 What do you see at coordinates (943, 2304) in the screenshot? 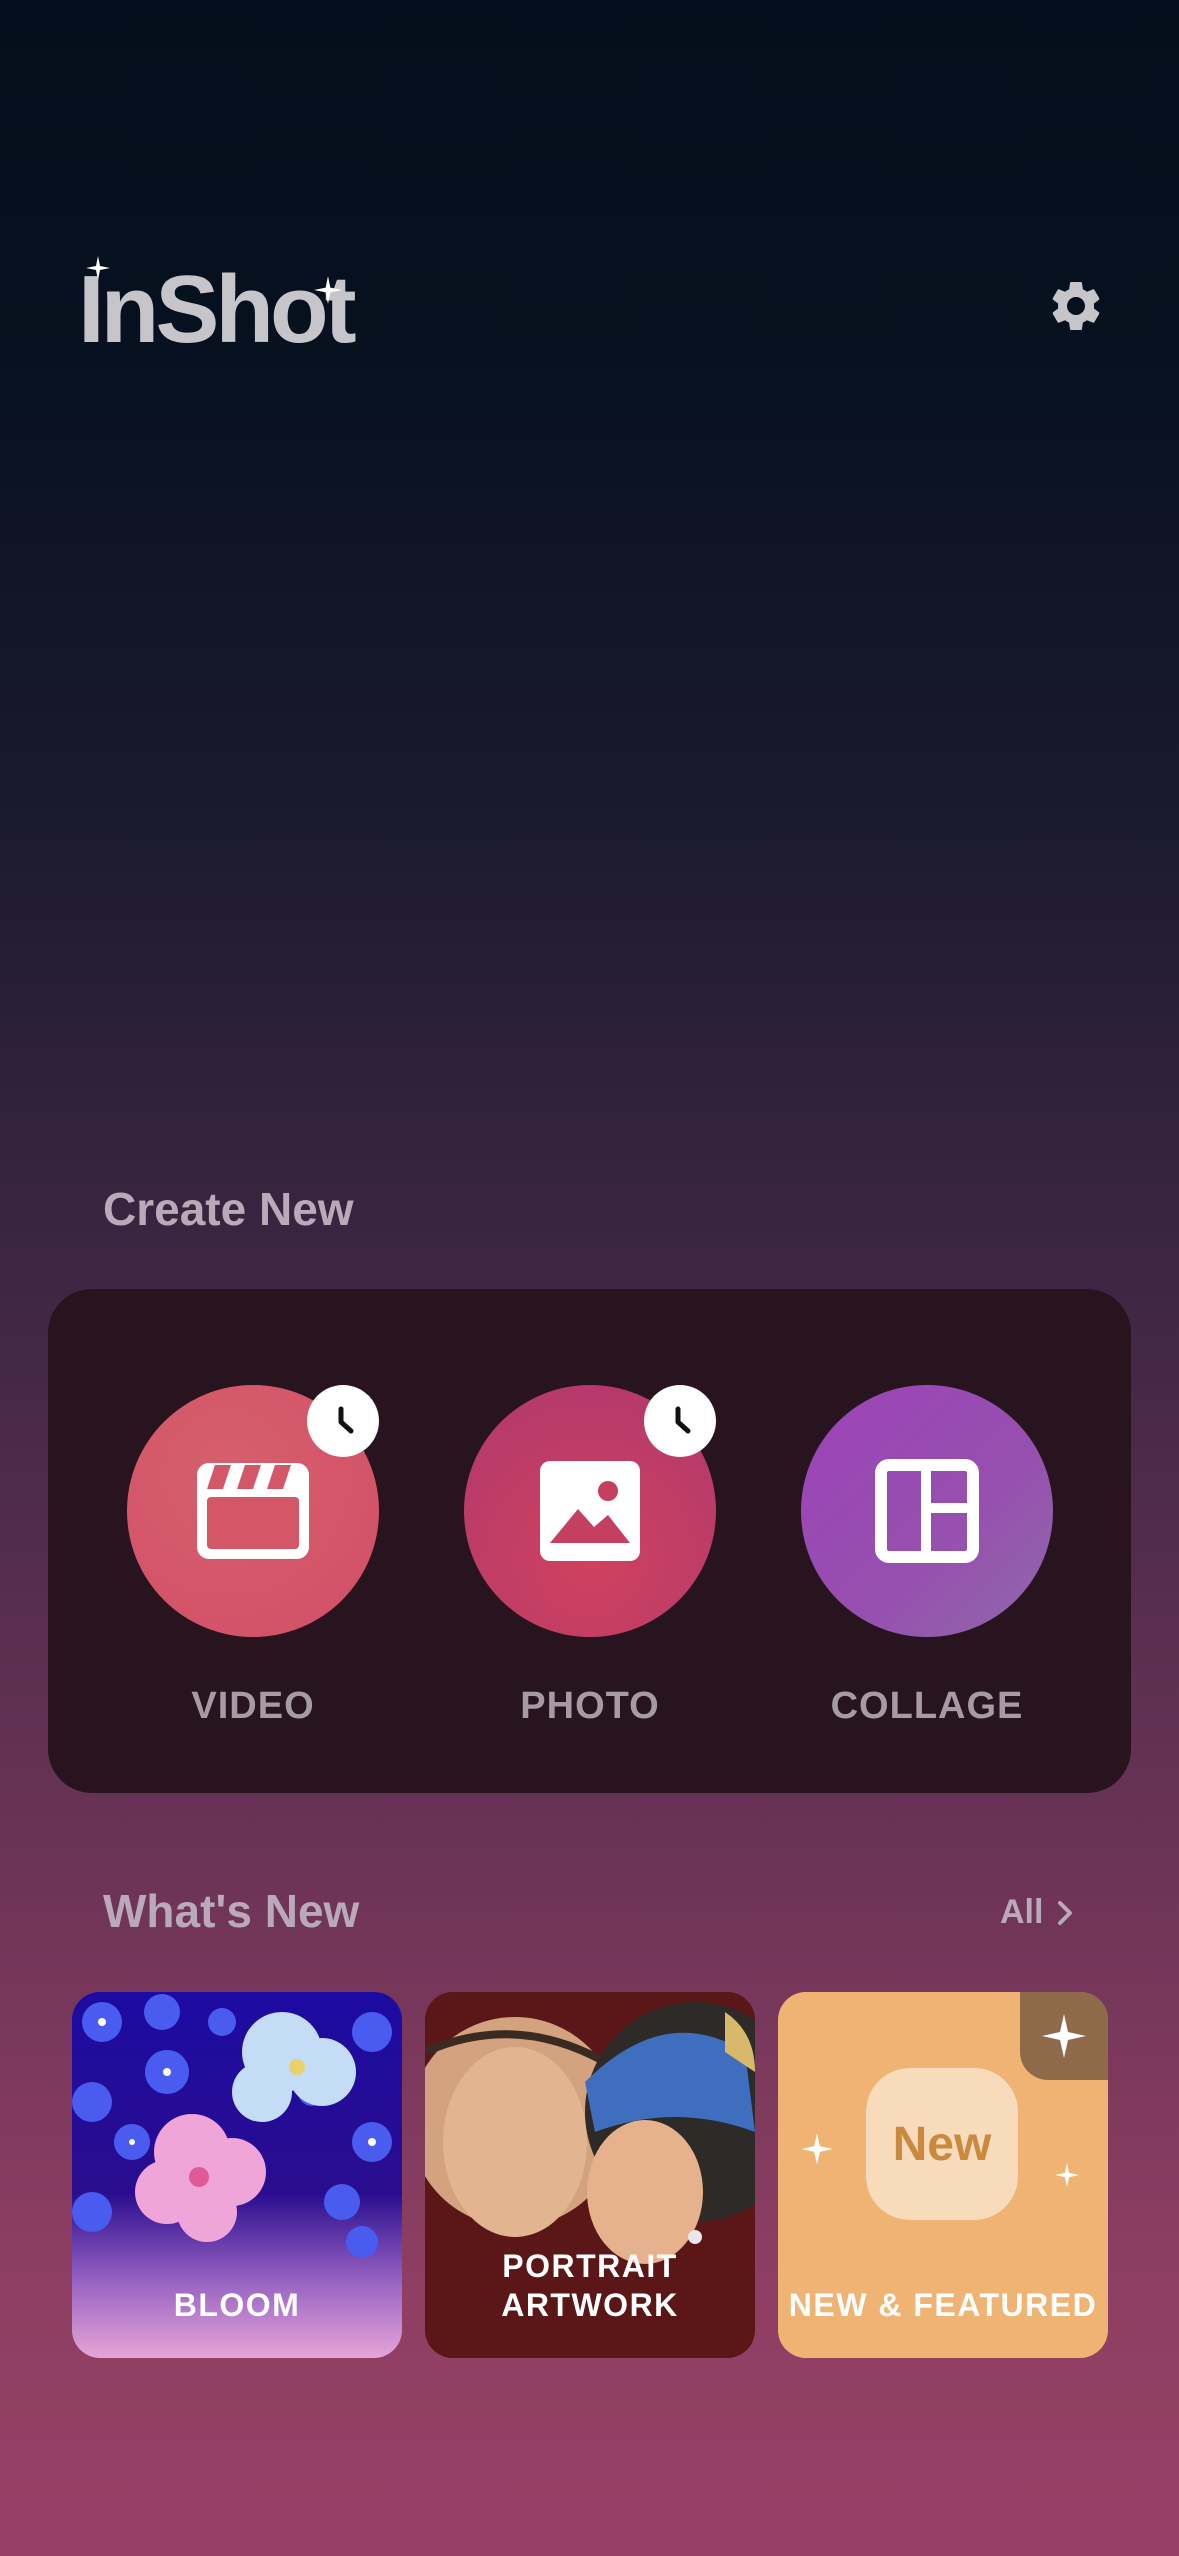
I see `new-featured-label: NEW & FEATURED` at bounding box center [943, 2304].